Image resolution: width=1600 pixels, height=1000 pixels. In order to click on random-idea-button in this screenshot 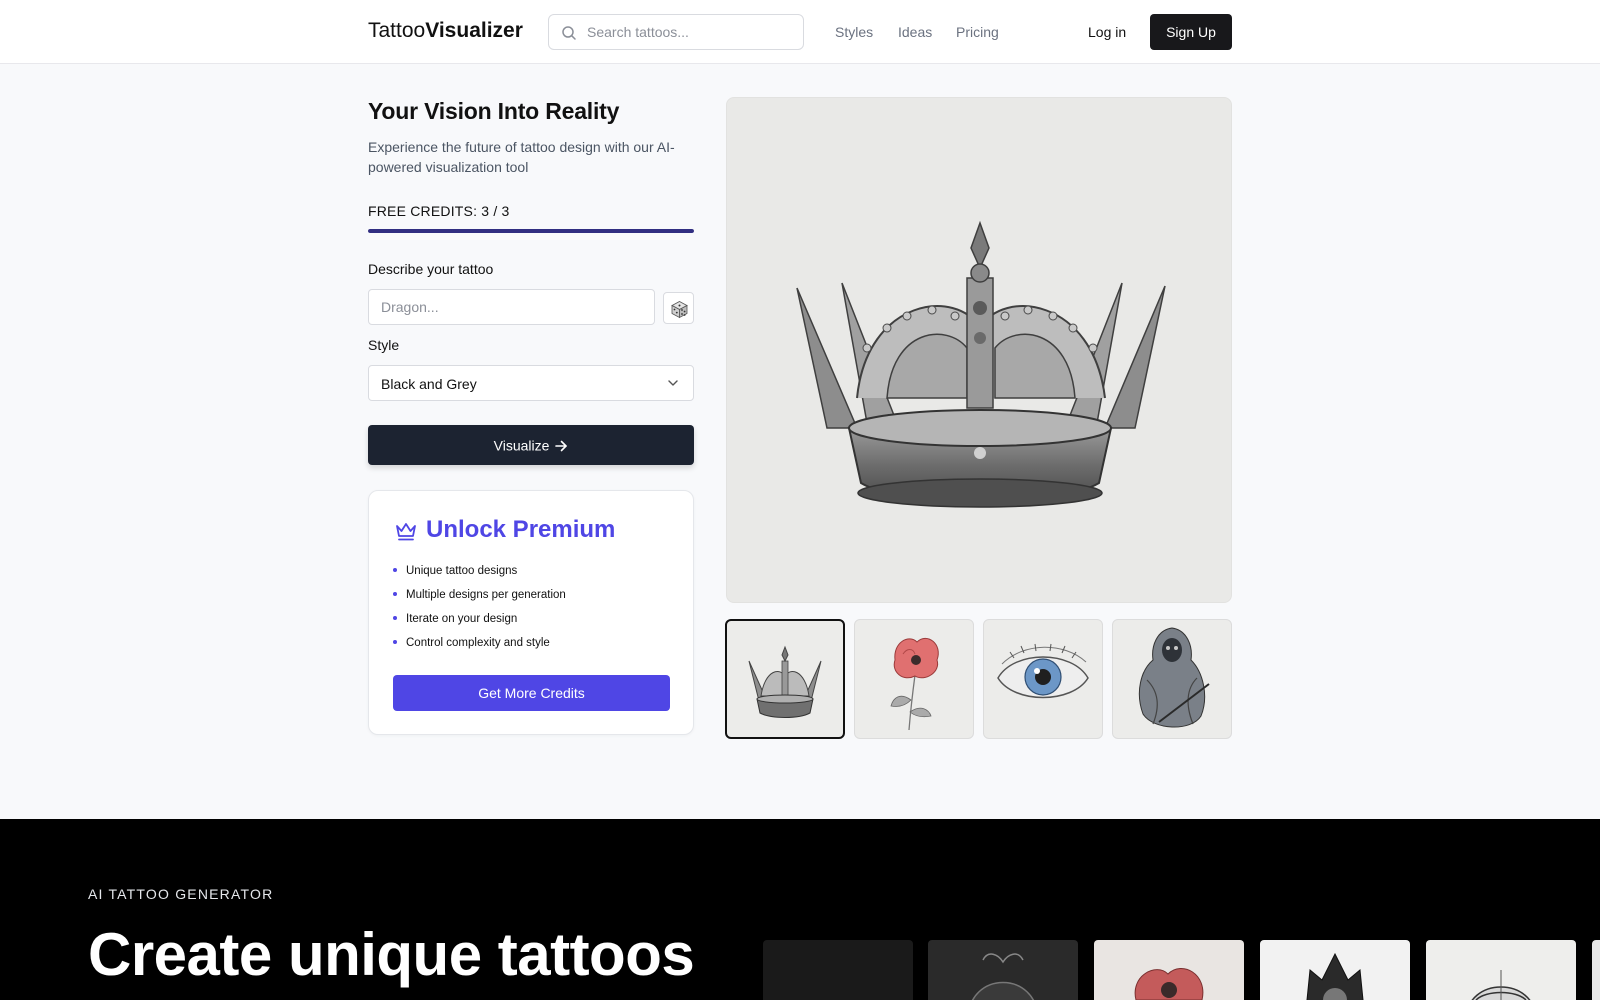, I will do `click(678, 308)`.